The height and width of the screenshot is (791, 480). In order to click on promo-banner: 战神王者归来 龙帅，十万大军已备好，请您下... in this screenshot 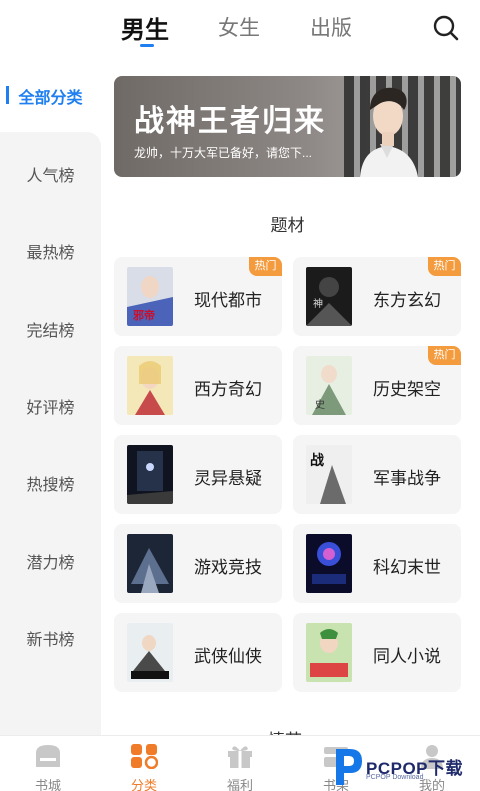, I will do `click(287, 126)`.